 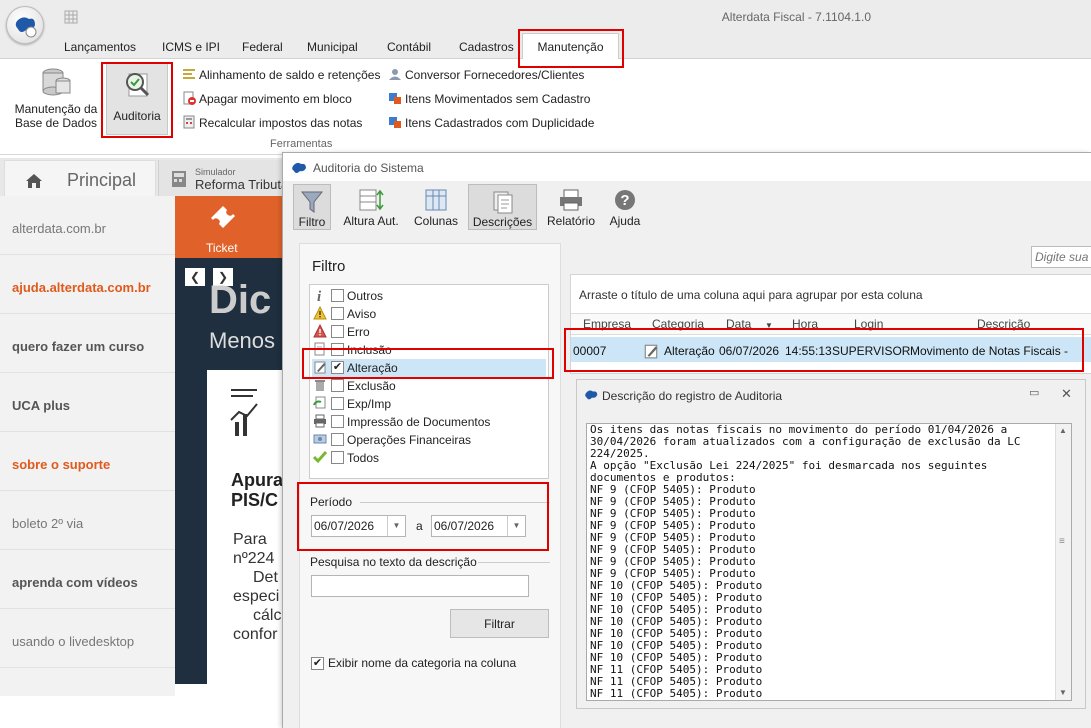 I want to click on show-category-checkbox: ✔, so click(x=317, y=663).